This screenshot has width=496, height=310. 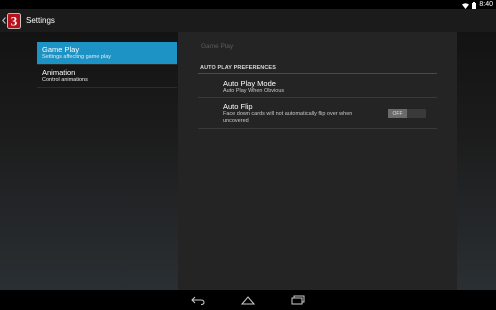 What do you see at coordinates (238, 68) in the screenshot?
I see `section-title: AUTO PLAY PREFERENCES` at bounding box center [238, 68].